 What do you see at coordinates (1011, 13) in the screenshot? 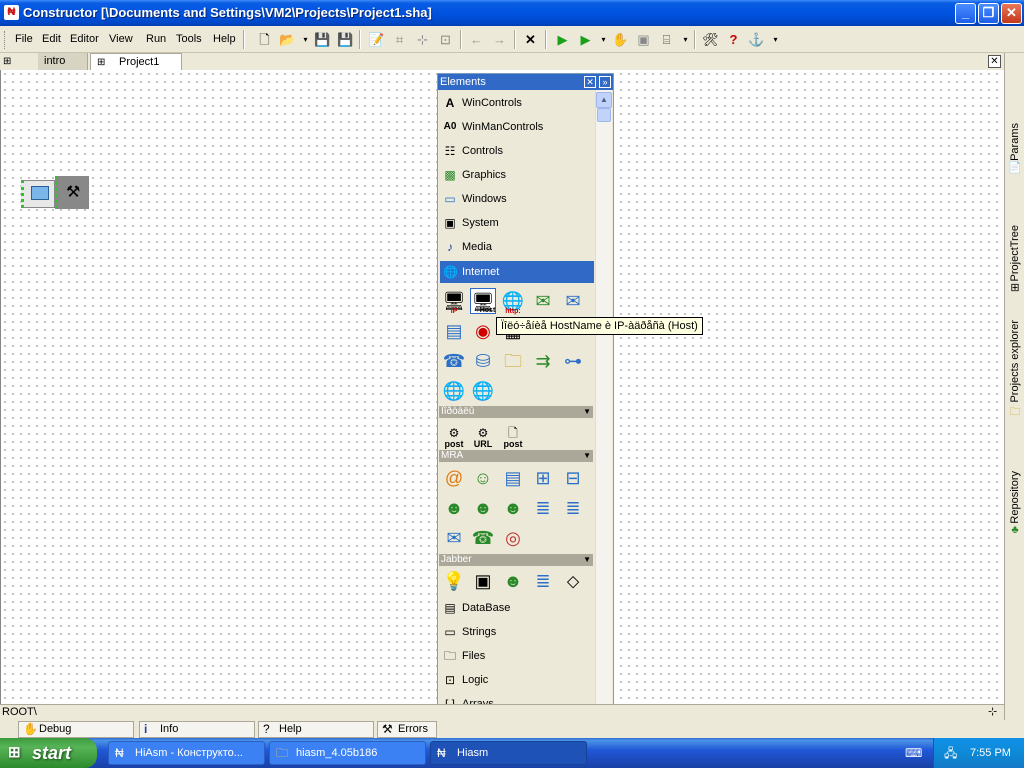
I see `close-button: ✕` at bounding box center [1011, 13].